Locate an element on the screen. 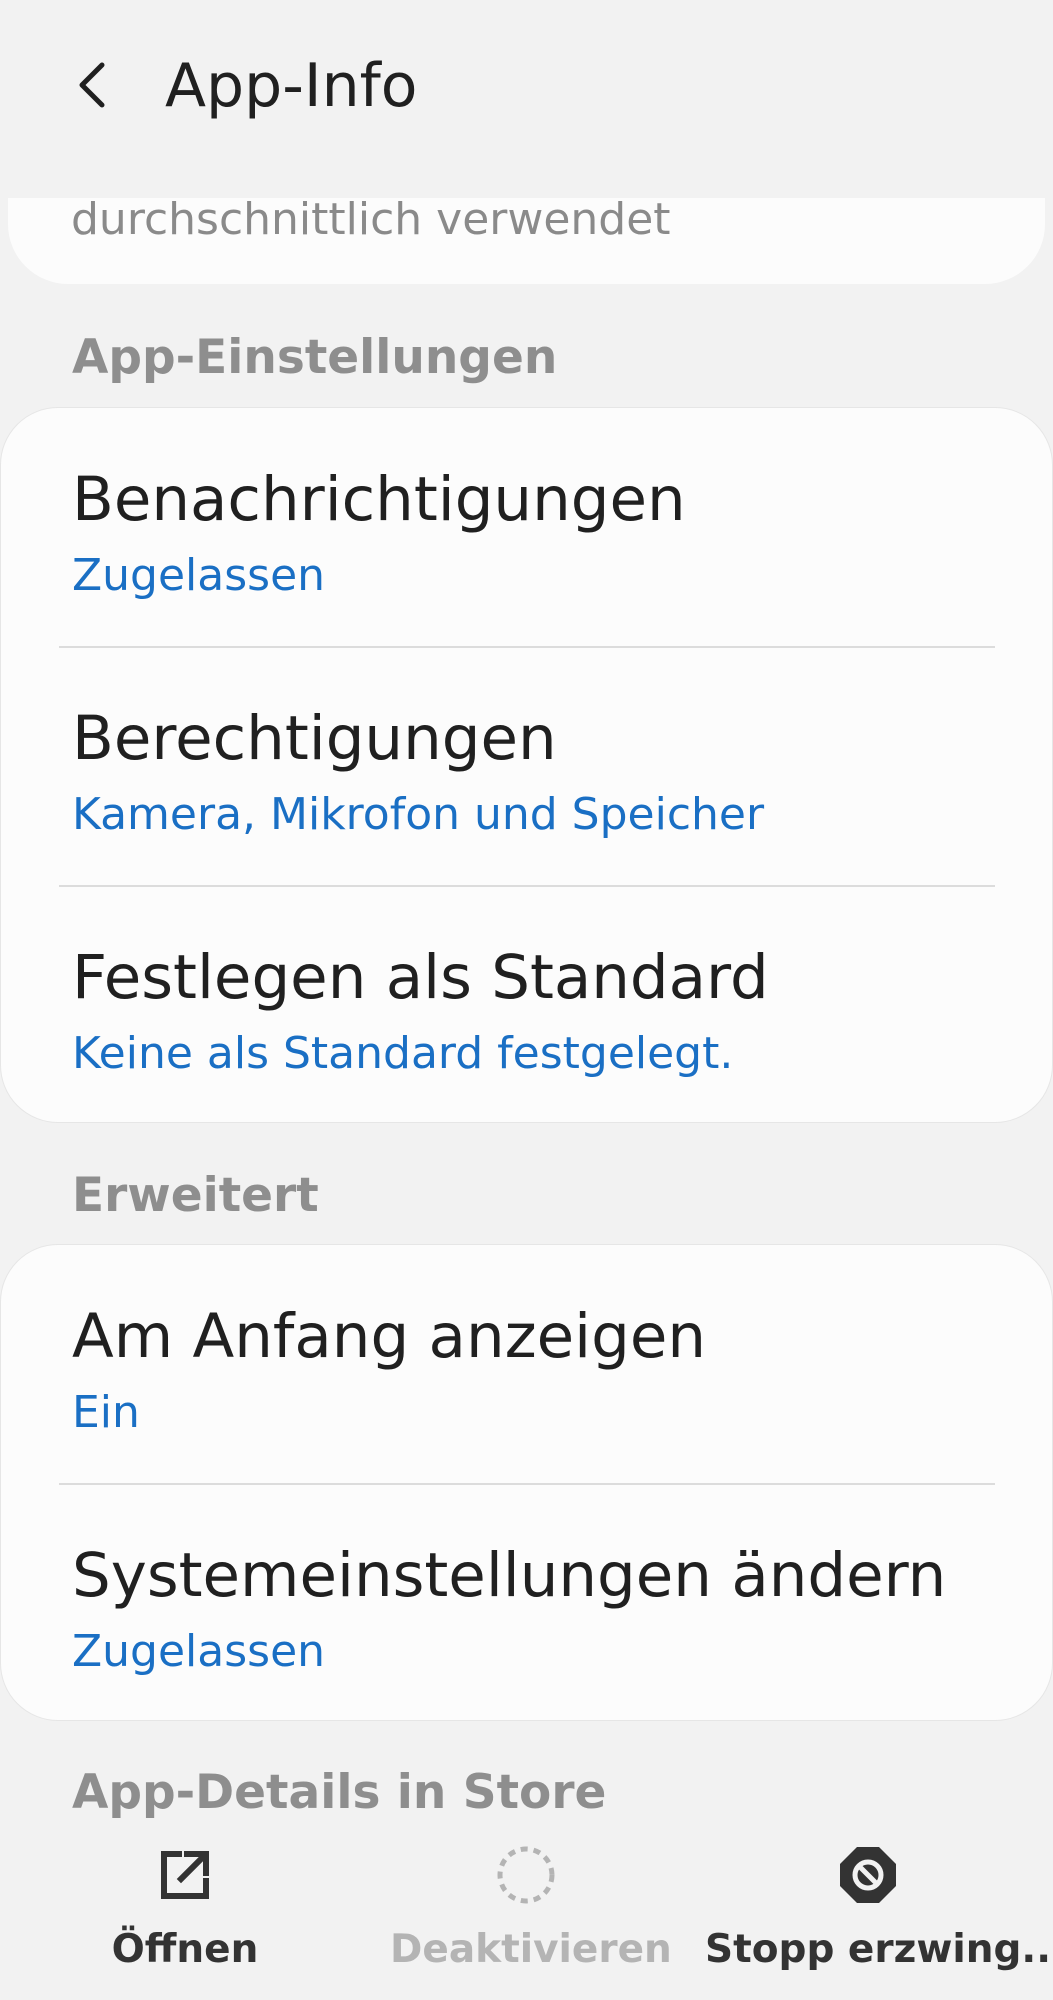  section-title-app-settings: App-Einstellungen is located at coordinates (315, 357).